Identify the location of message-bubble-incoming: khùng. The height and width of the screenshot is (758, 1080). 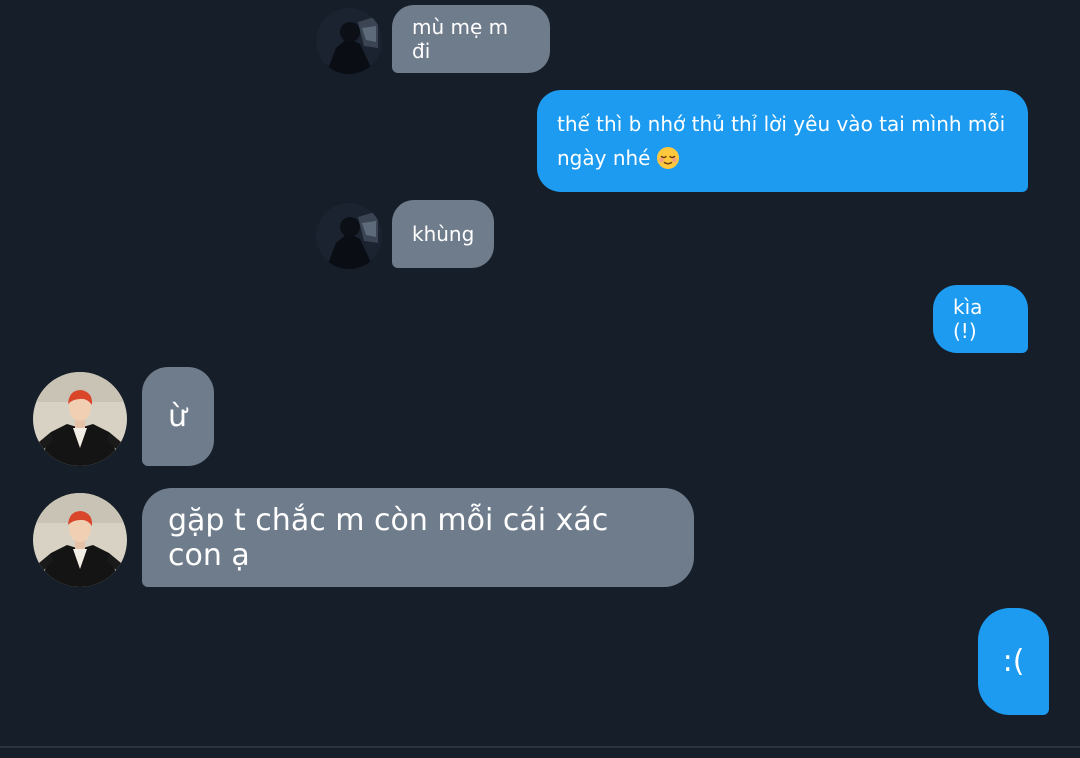
(443, 234).